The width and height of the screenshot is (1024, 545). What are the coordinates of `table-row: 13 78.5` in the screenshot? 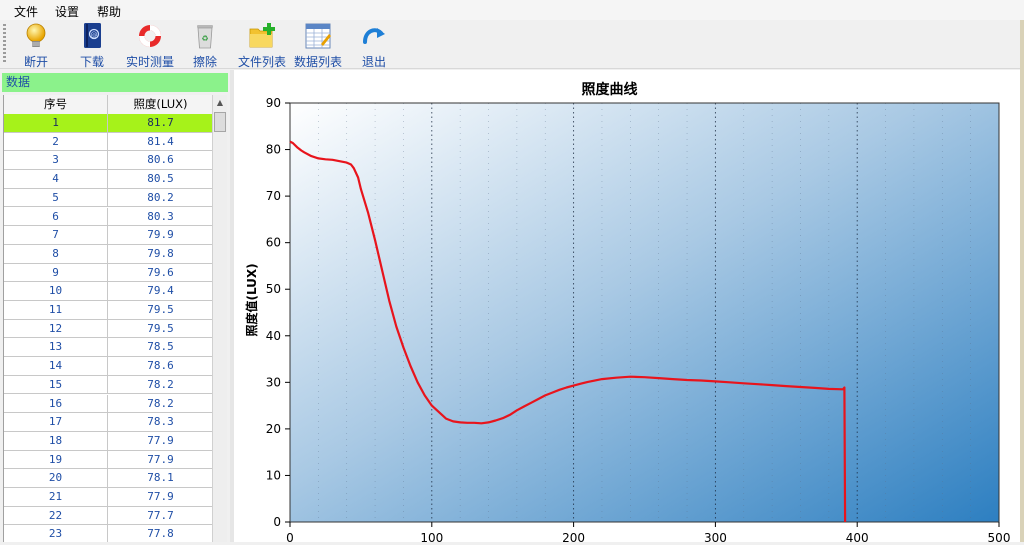 It's located at (108, 348).